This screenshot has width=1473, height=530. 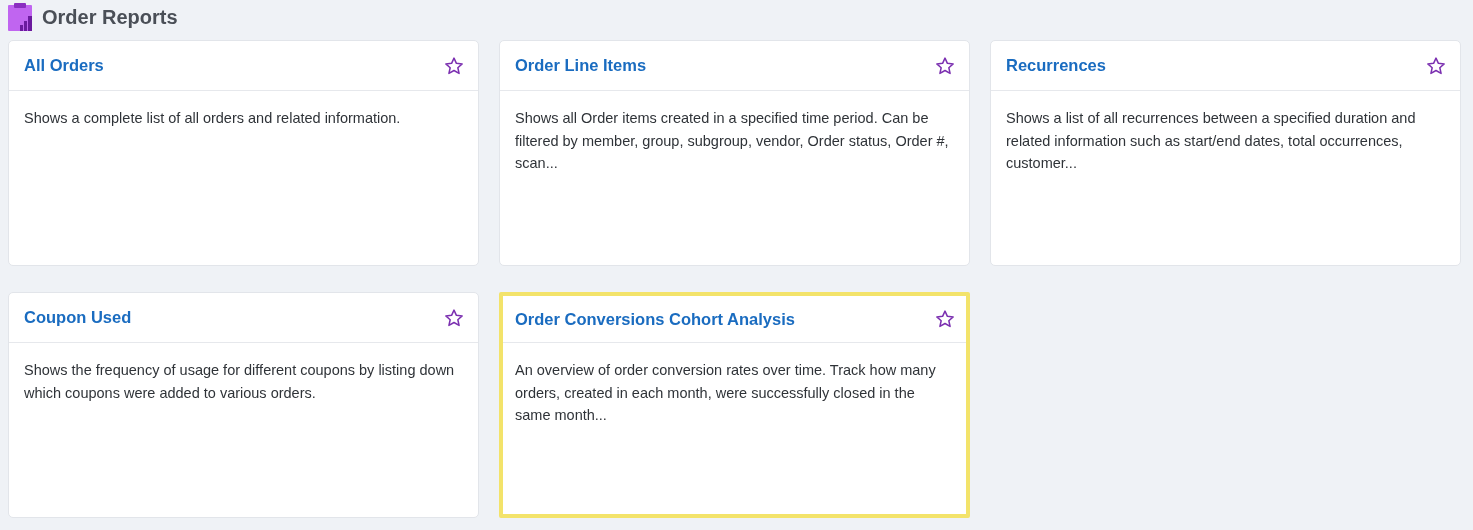 What do you see at coordinates (243, 405) in the screenshot?
I see `report-card: Coupon Used Shows the frequency of usage for different coupons by listing down which coupons were added to various orders.` at bounding box center [243, 405].